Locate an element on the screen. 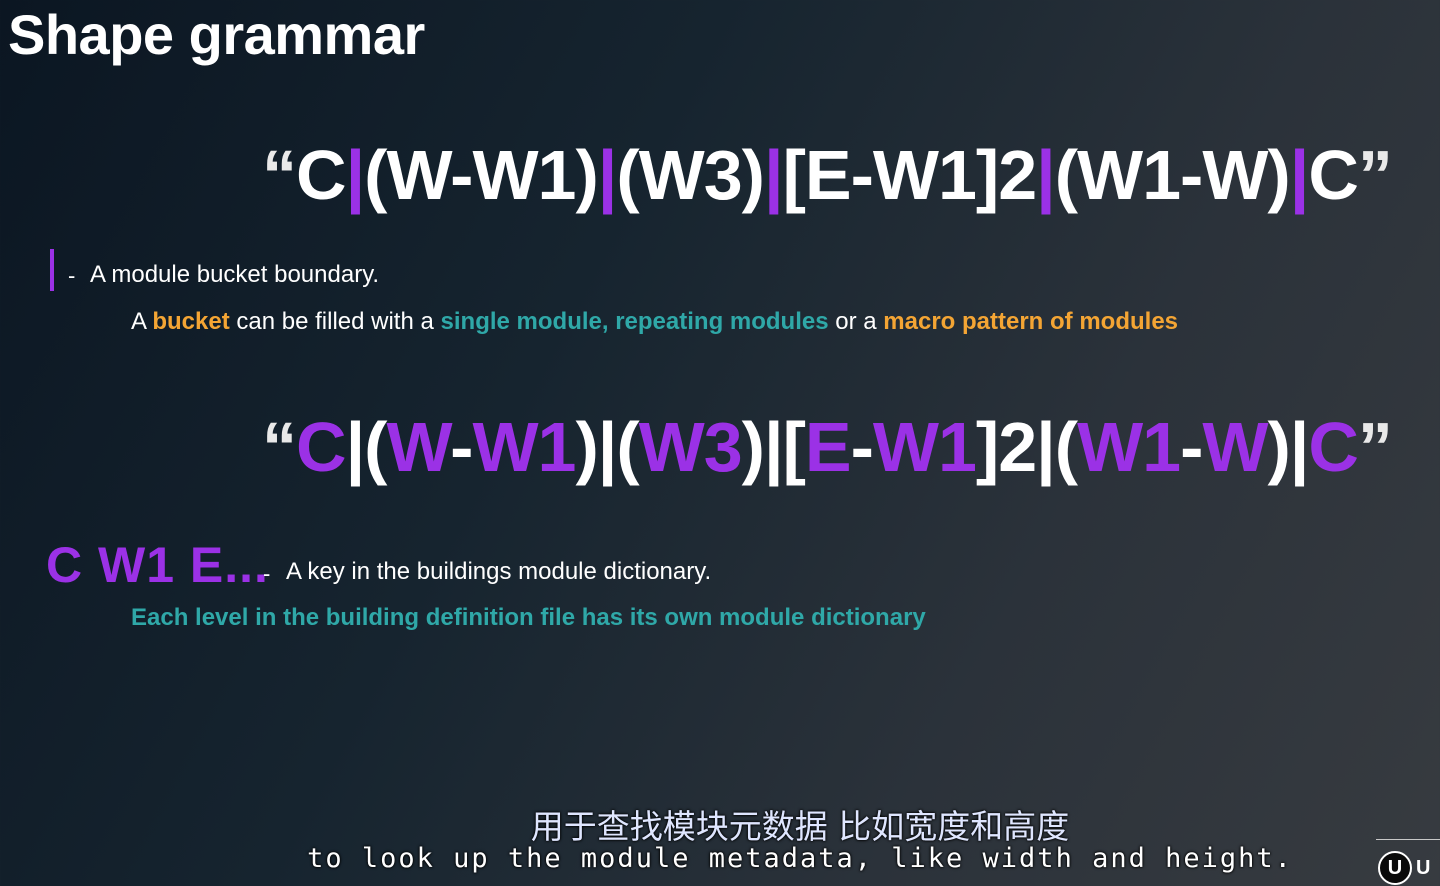  pipe-symbol-icon is located at coordinates (52, 270).